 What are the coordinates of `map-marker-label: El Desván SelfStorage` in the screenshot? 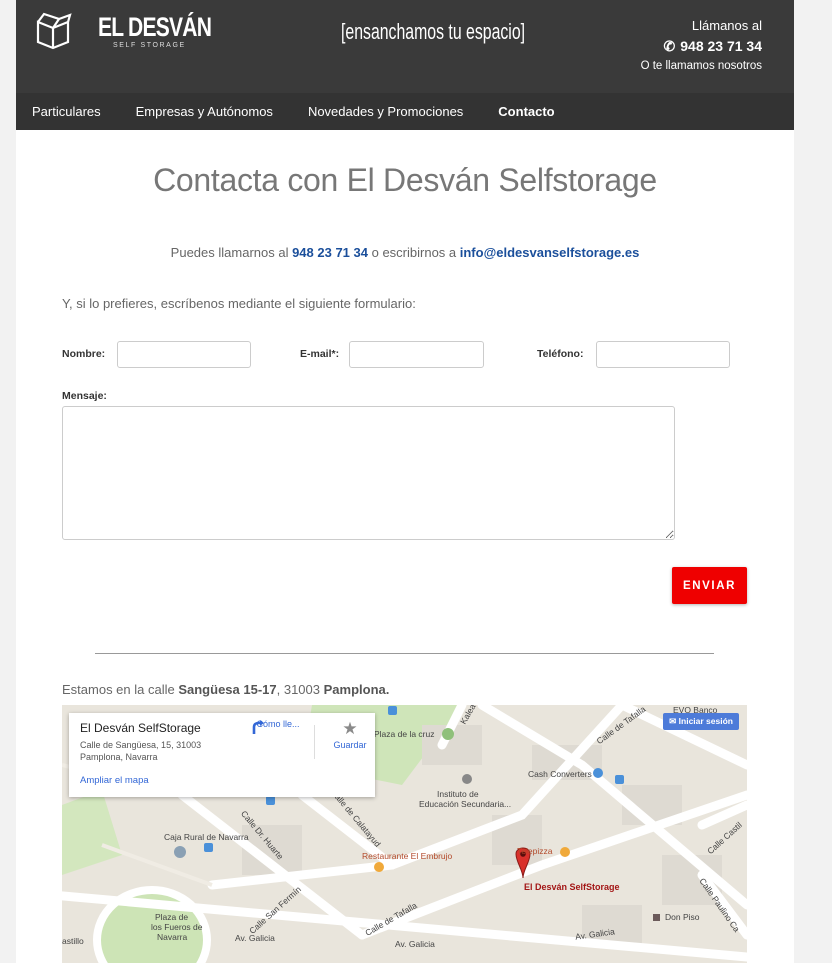 It's located at (572, 887).